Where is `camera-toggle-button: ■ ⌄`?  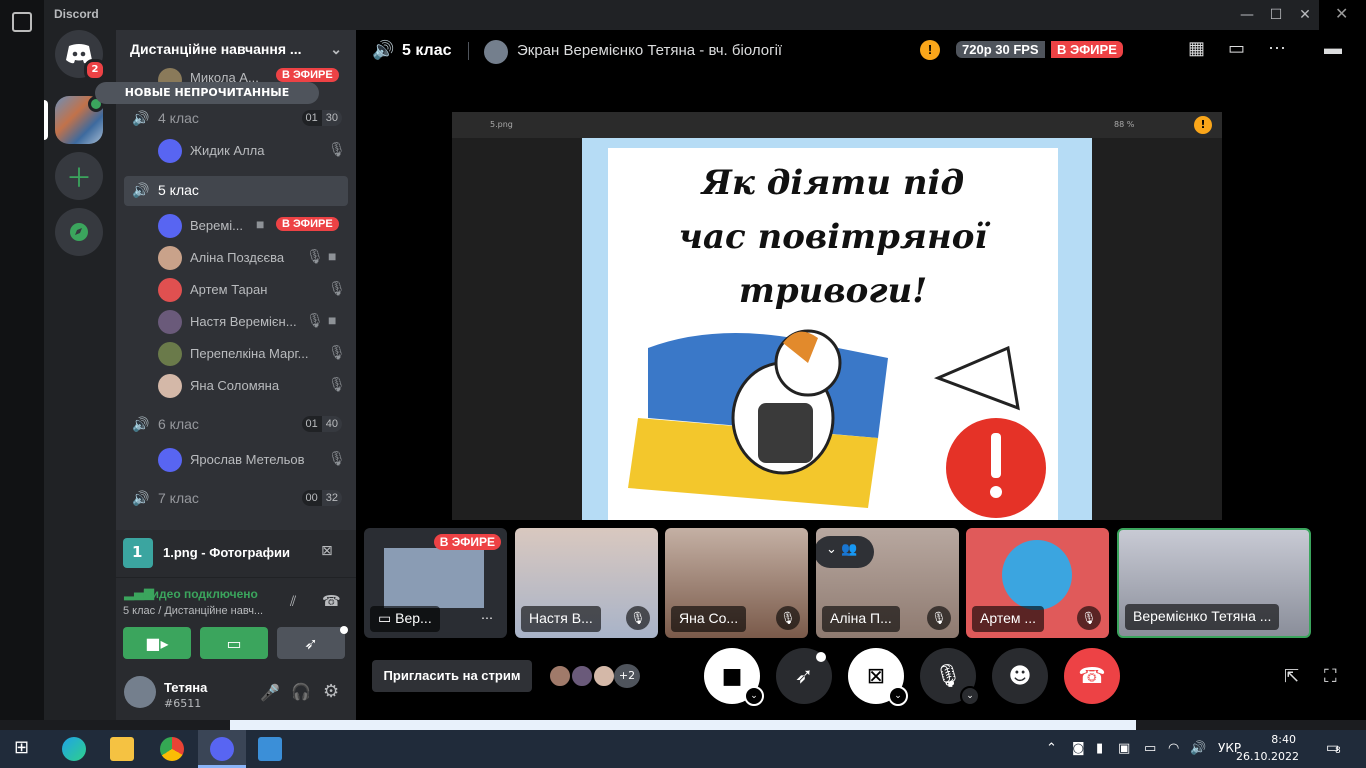
camera-toggle-button: ■ ⌄ is located at coordinates (734, 677).